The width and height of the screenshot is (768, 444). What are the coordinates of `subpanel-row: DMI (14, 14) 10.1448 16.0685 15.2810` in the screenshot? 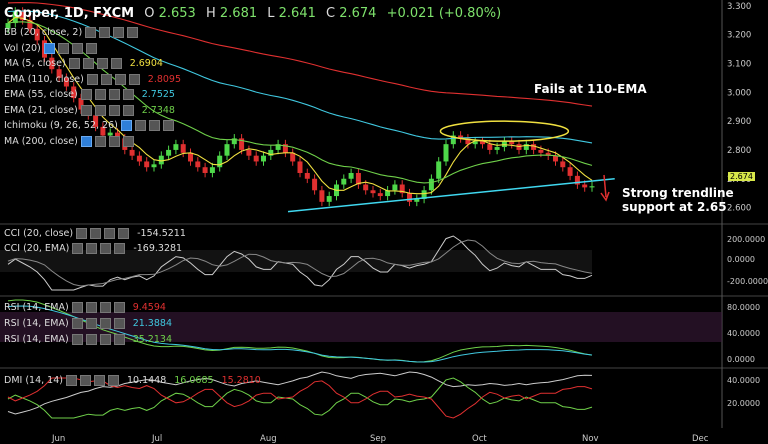 It's located at (132, 380).